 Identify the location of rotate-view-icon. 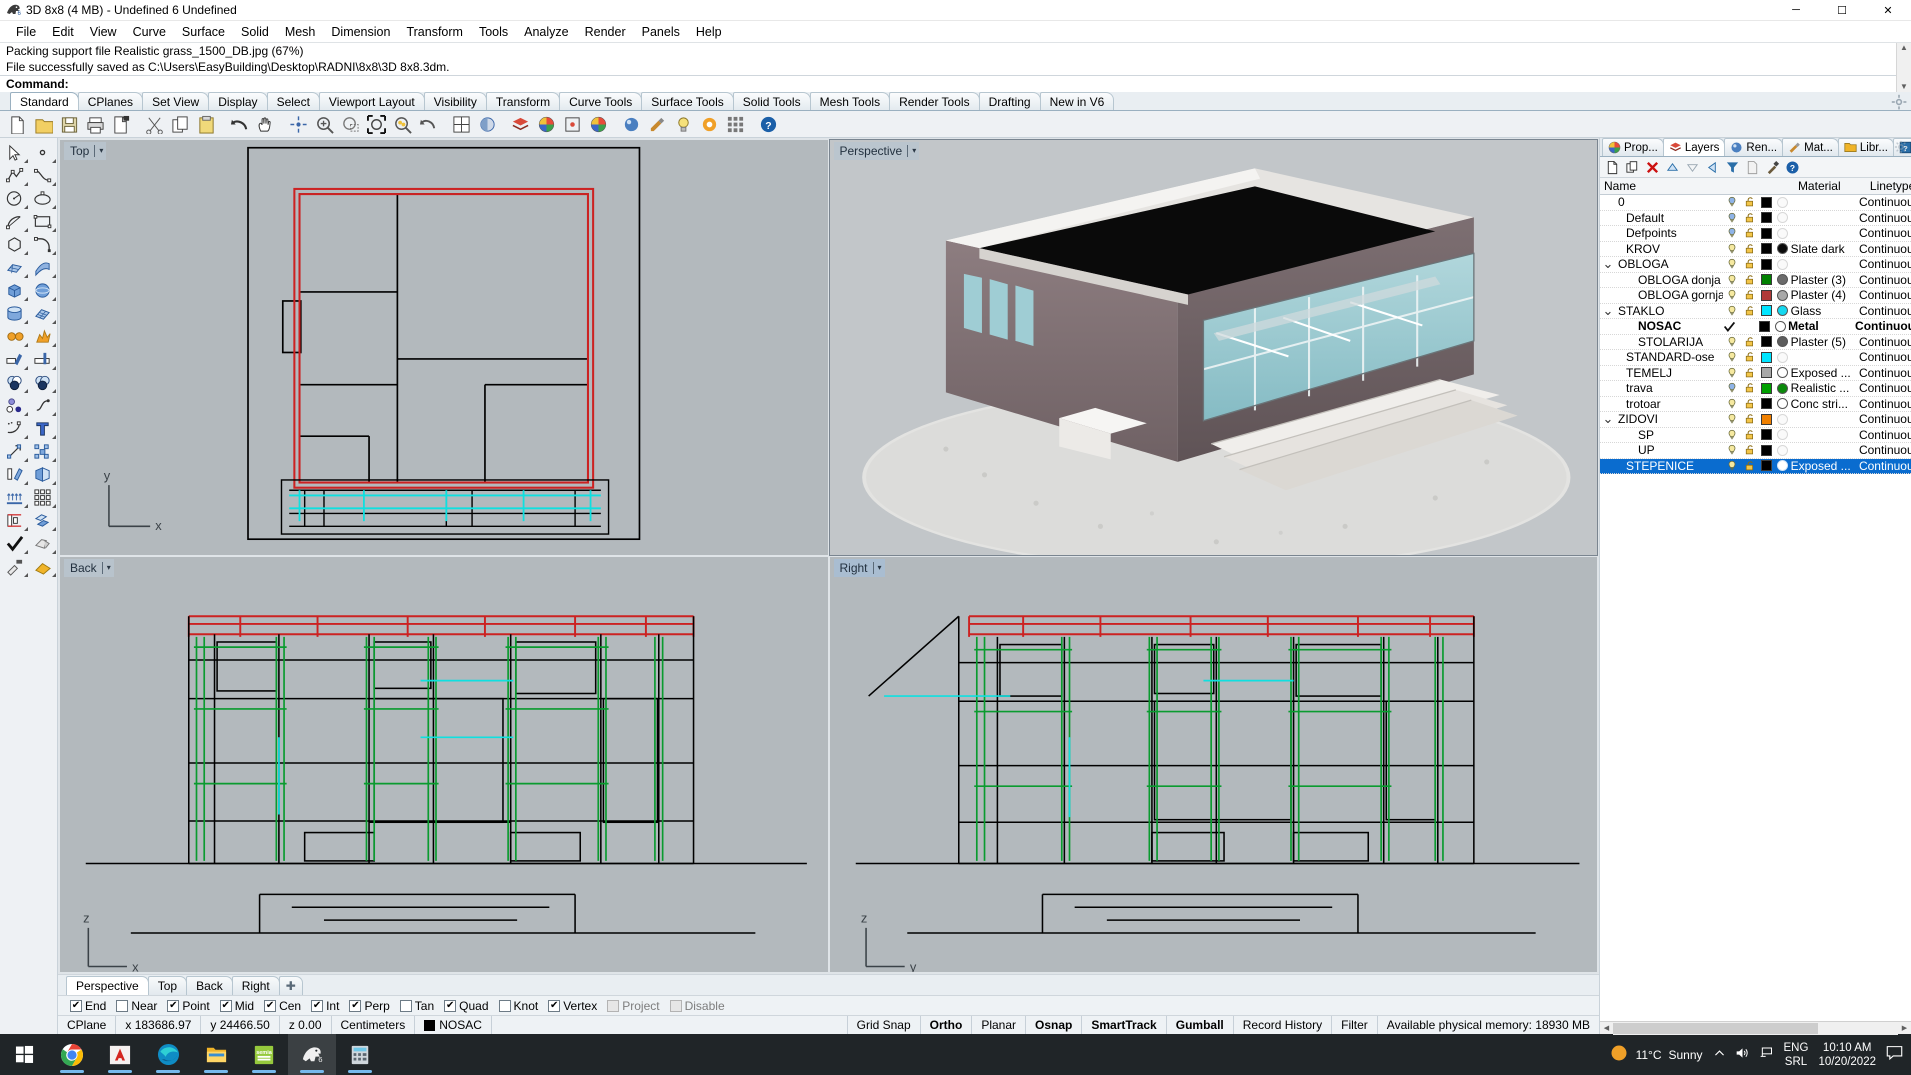
(298, 124).